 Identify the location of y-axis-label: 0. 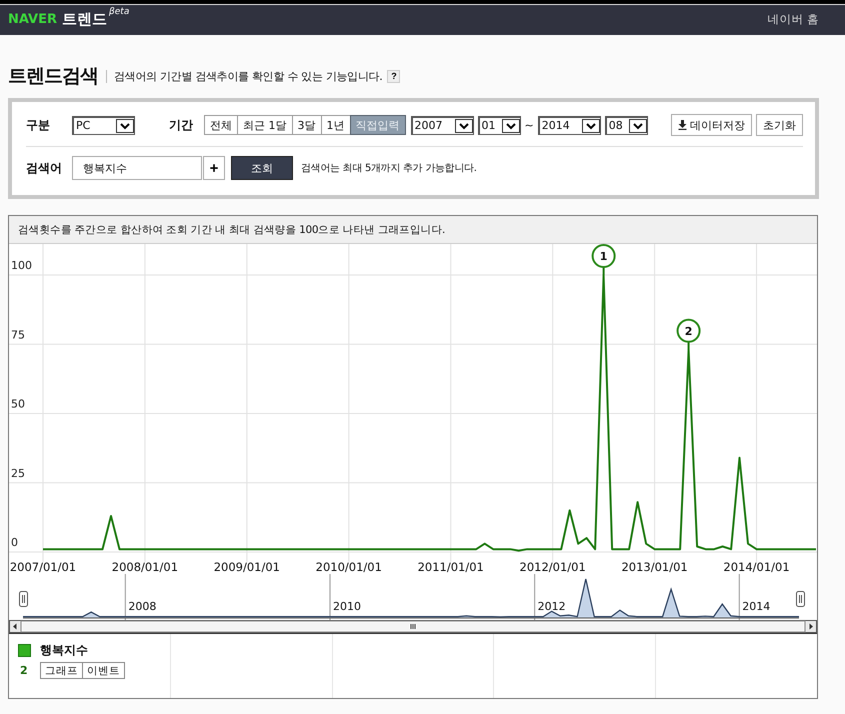
(14, 542).